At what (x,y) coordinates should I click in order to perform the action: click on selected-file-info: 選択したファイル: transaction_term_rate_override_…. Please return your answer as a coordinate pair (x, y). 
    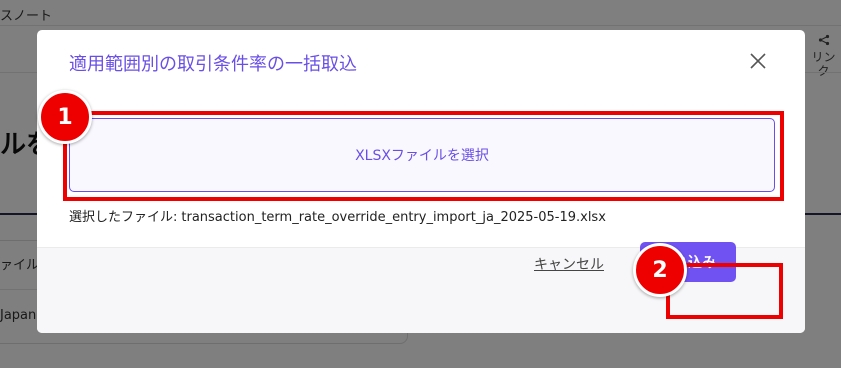
    Looking at the image, I should click on (339, 215).